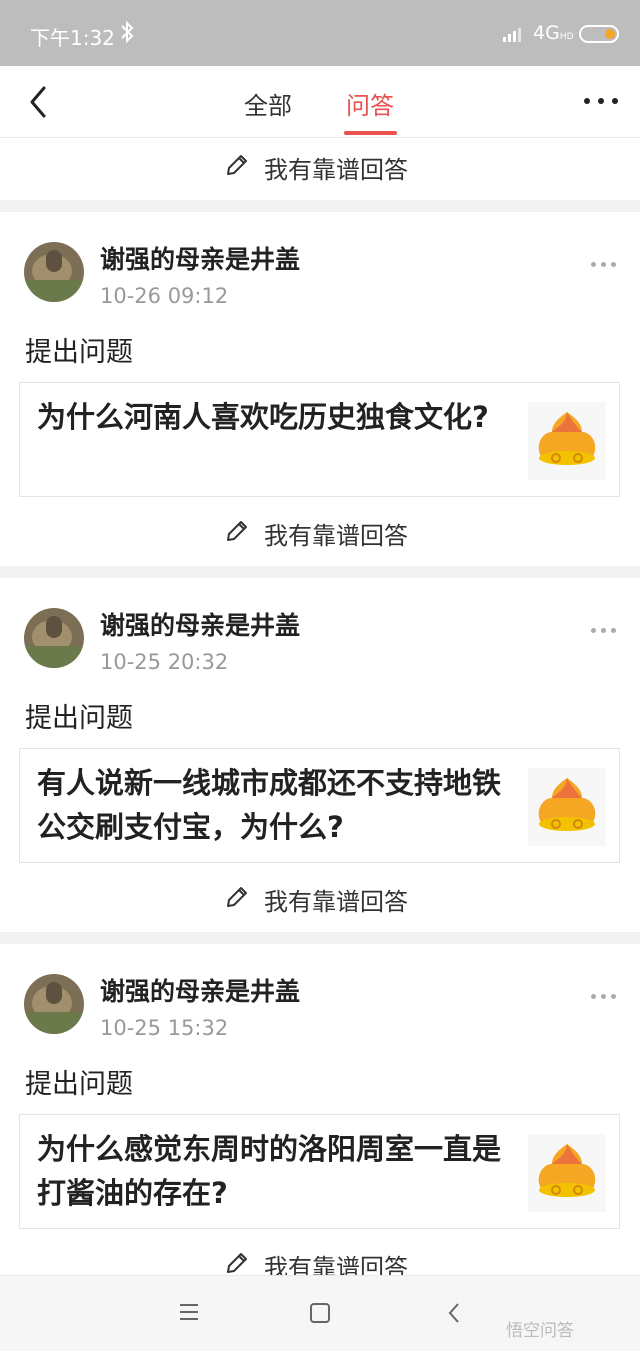  What do you see at coordinates (454, 1313) in the screenshot?
I see `back-nav-icon` at bounding box center [454, 1313].